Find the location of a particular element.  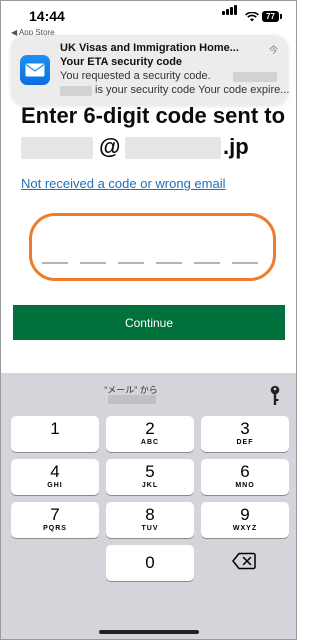

page-heading: Enter 6-digit code sent to is located at coordinates (153, 115).